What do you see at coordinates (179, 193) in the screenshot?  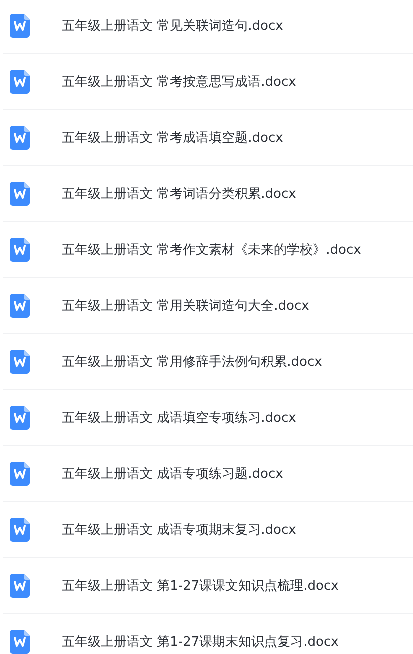 I see `file-name: 五年级上册语文 常考词语分类积累.docx` at bounding box center [179, 193].